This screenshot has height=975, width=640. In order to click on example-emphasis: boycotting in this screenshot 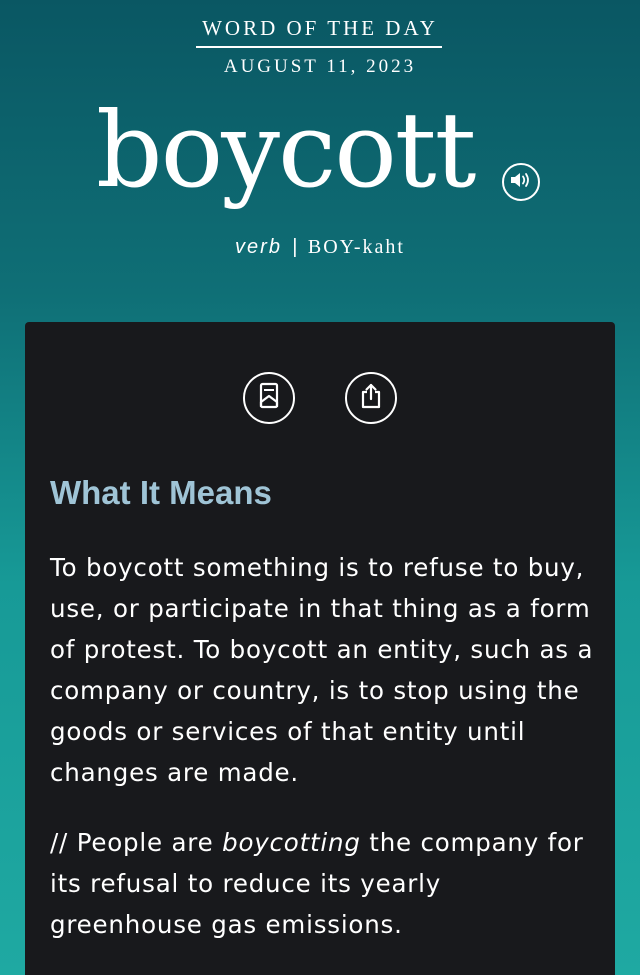, I will do `click(291, 842)`.